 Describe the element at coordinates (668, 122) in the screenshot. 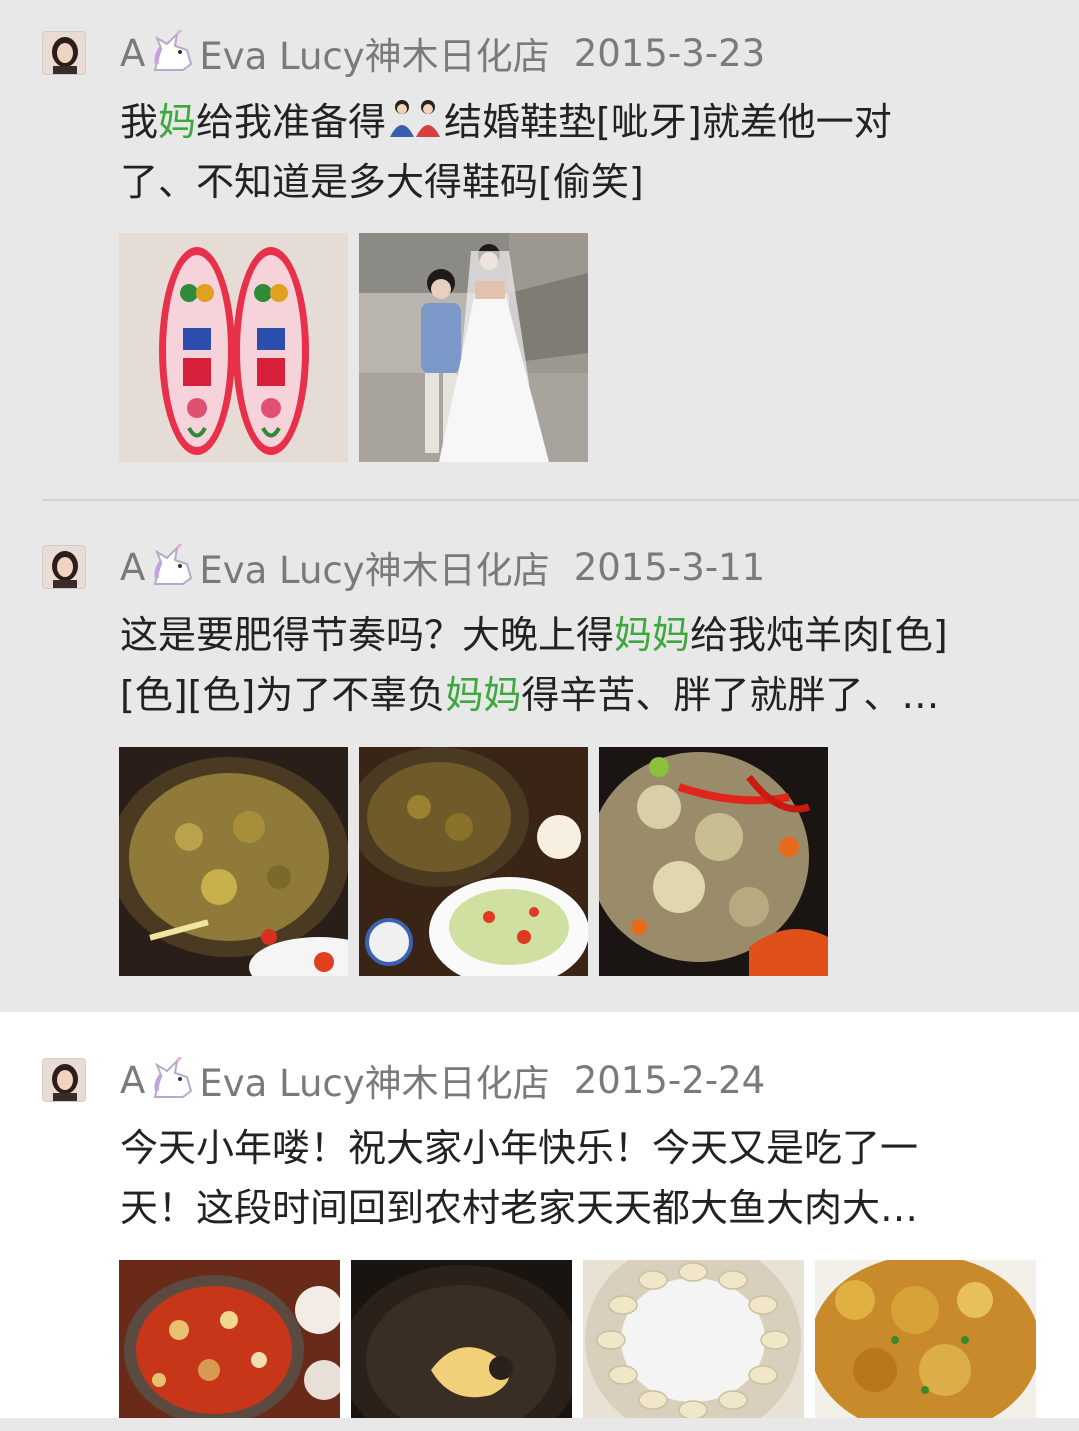

I see `text-segment: 结婚鞋垫[呲牙]就差他一对` at that location.